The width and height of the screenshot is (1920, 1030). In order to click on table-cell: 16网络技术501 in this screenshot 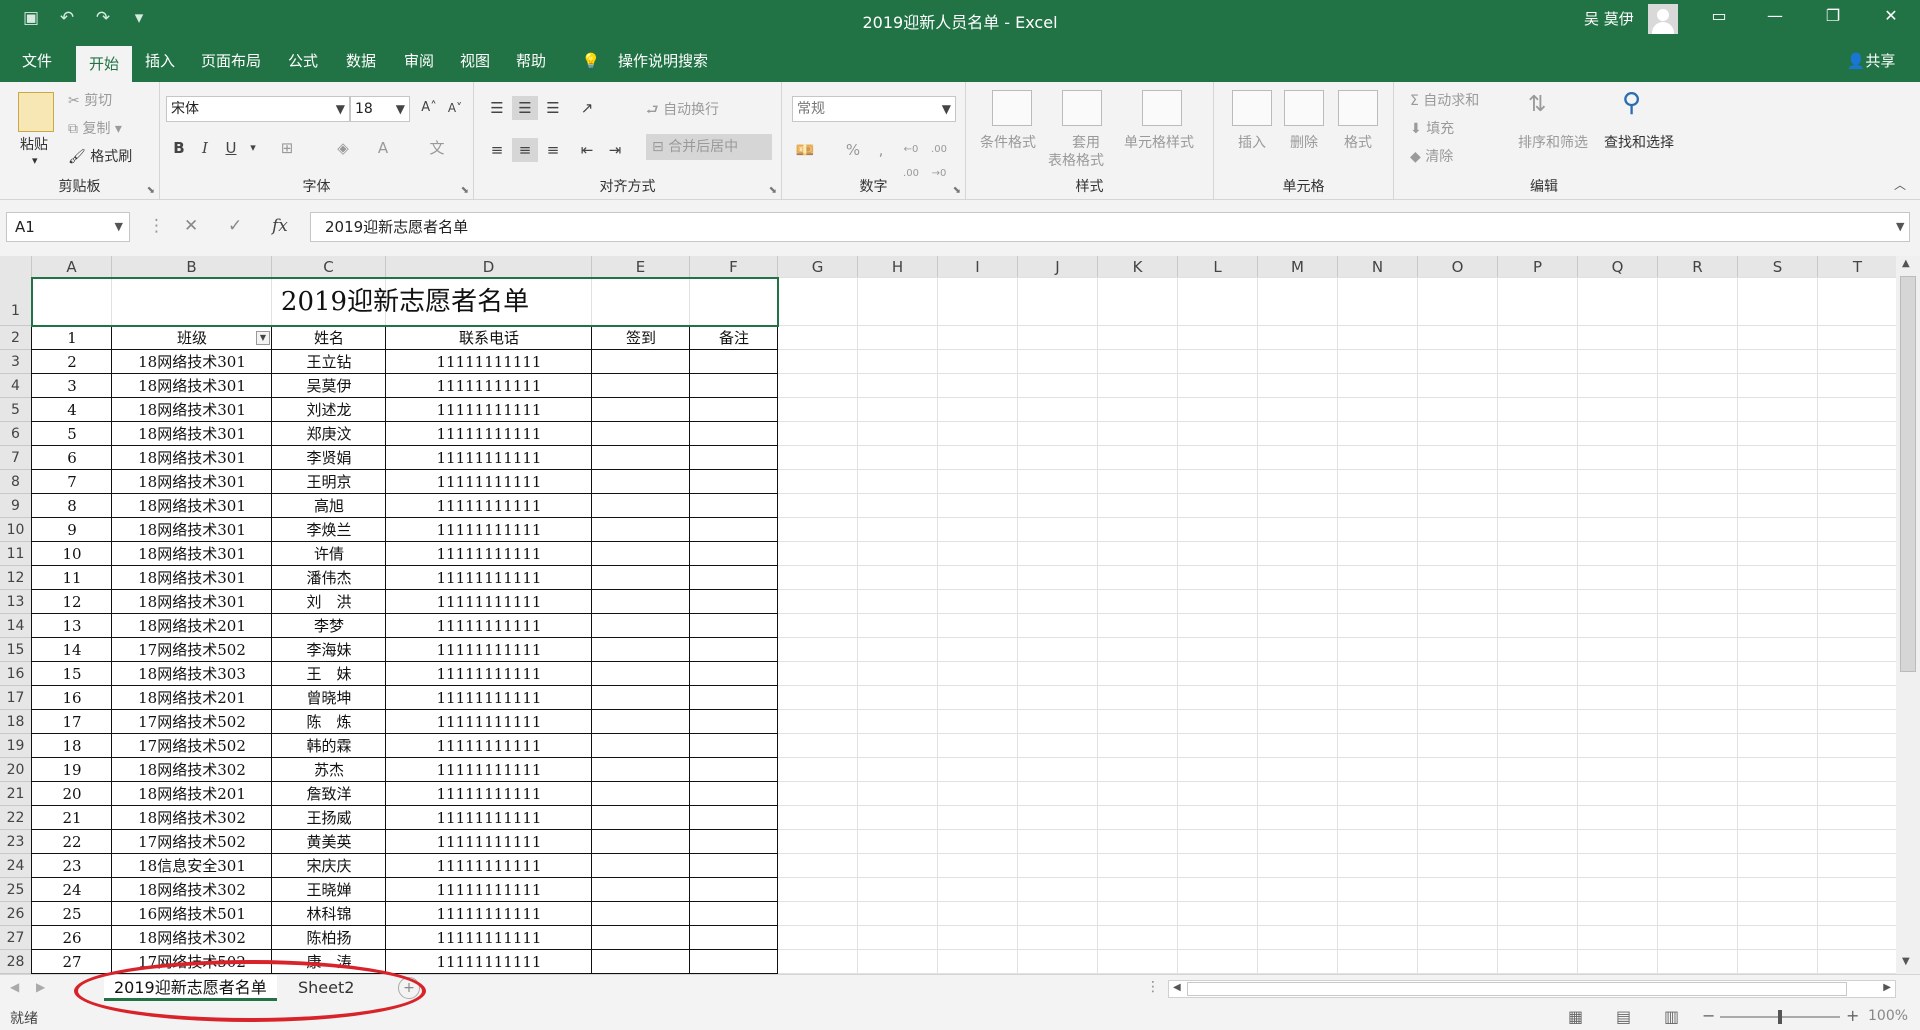, I will do `click(192, 914)`.